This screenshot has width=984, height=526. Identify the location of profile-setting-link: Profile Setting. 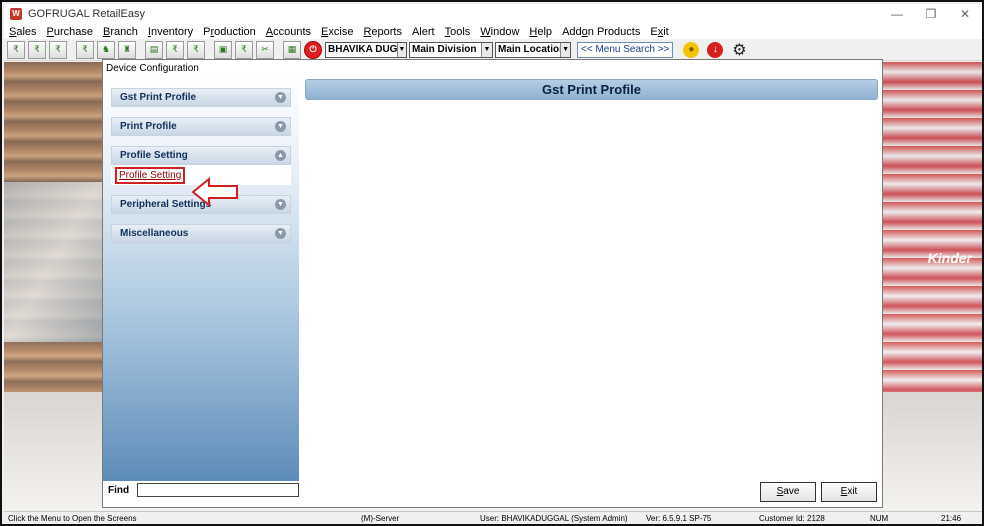
(150, 175).